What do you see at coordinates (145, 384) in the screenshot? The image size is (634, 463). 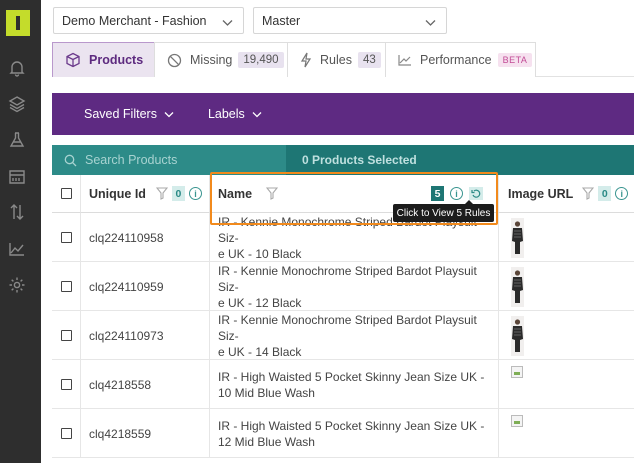 I see `unique-id-cell: clq4218558` at bounding box center [145, 384].